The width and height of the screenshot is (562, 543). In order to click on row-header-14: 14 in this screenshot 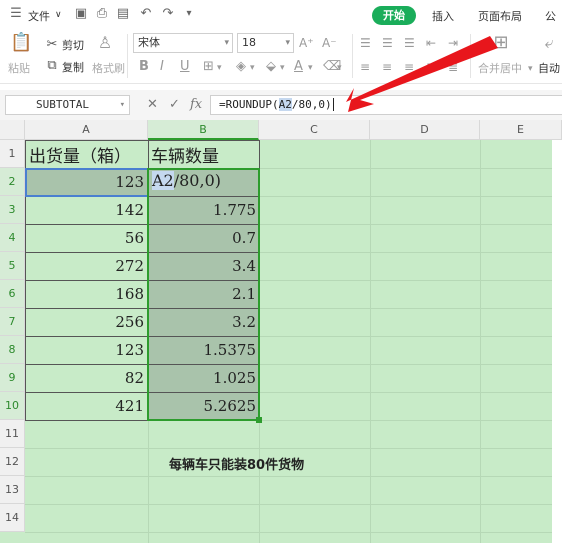, I will do `click(12, 518)`.